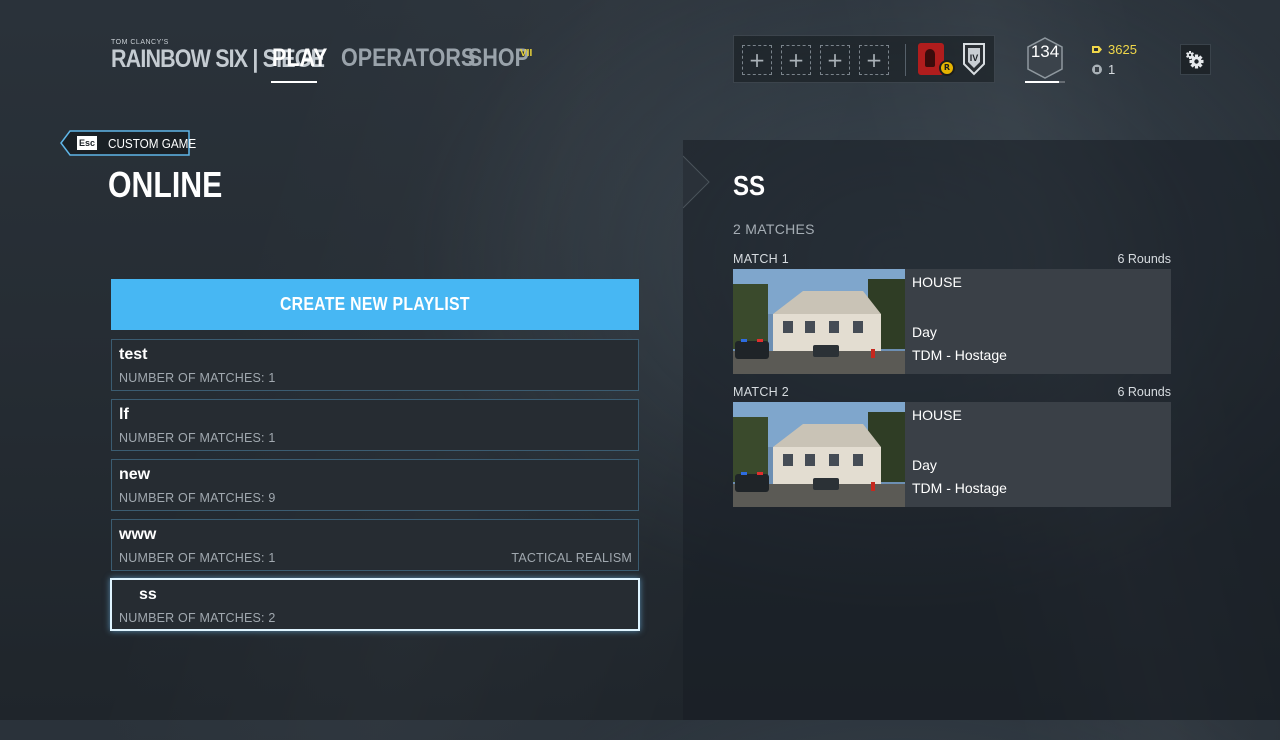 This screenshot has height=740, width=1280. Describe the element at coordinates (135, 474) in the screenshot. I see `playlist-name: new` at that location.